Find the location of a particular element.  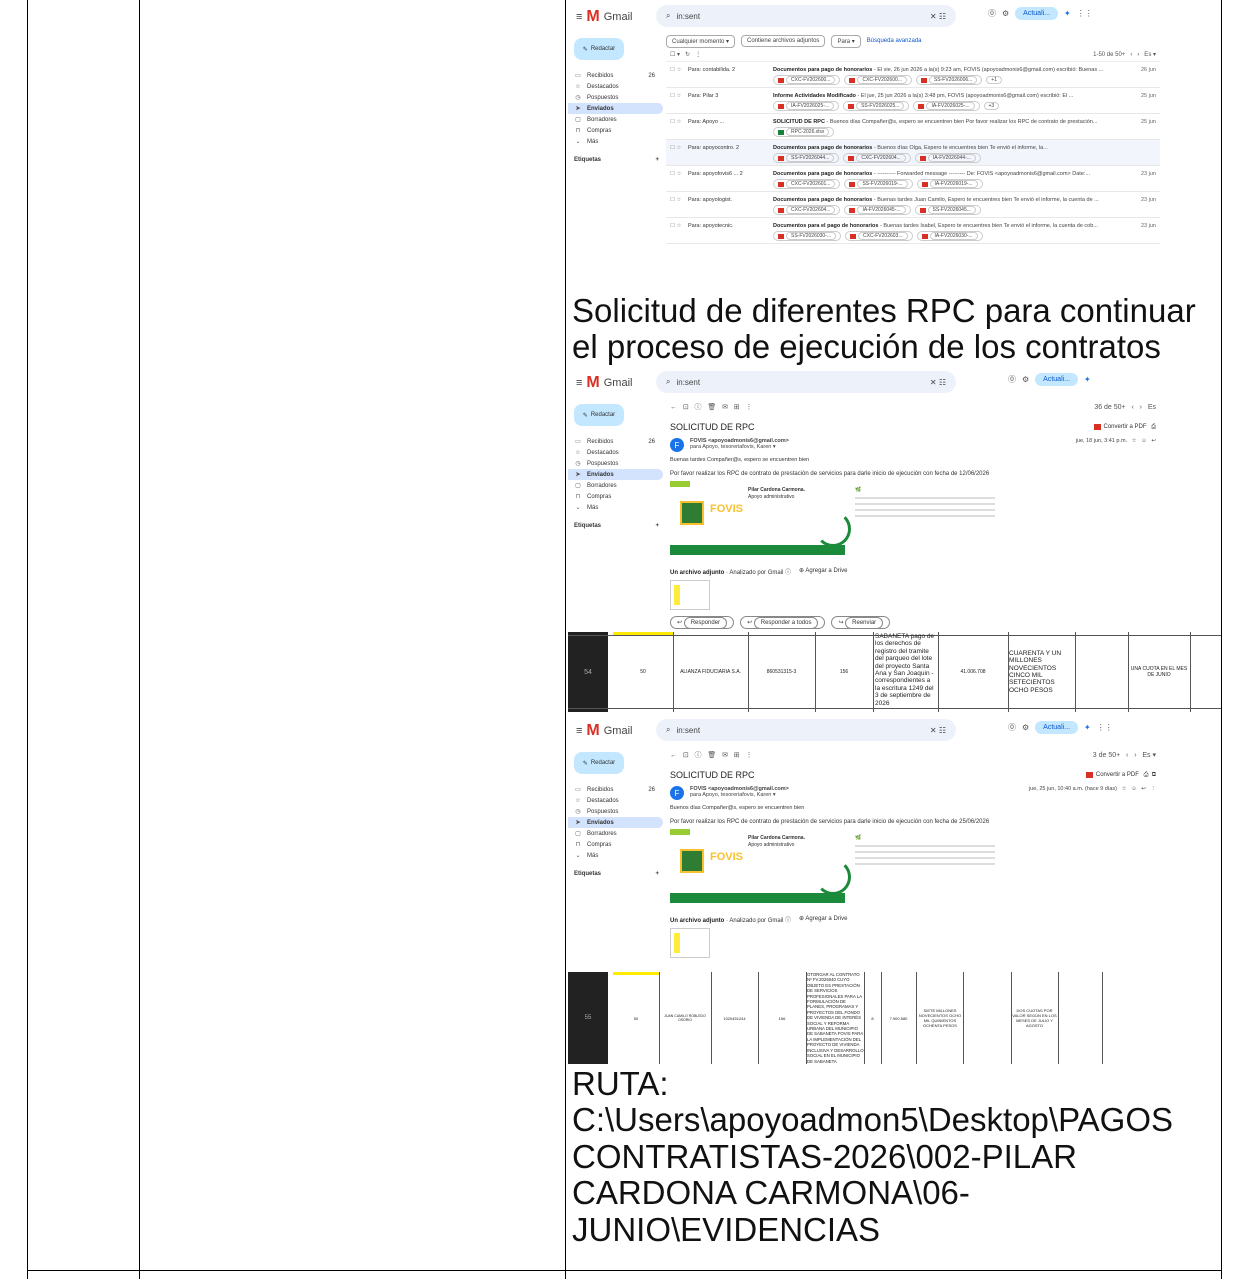

filter-chip-to: Para ▾ is located at coordinates (846, 41).